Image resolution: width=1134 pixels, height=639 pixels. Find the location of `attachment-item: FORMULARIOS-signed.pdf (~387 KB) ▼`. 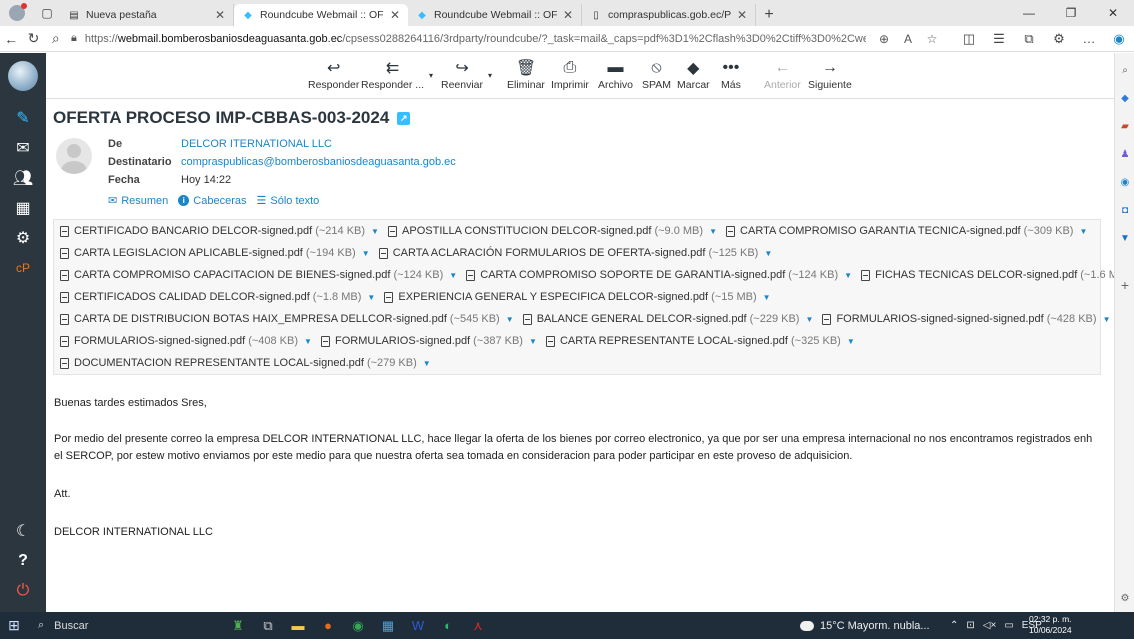

attachment-item: FORMULARIOS-signed.pdf (~387 KB) ▼ is located at coordinates (429, 341).